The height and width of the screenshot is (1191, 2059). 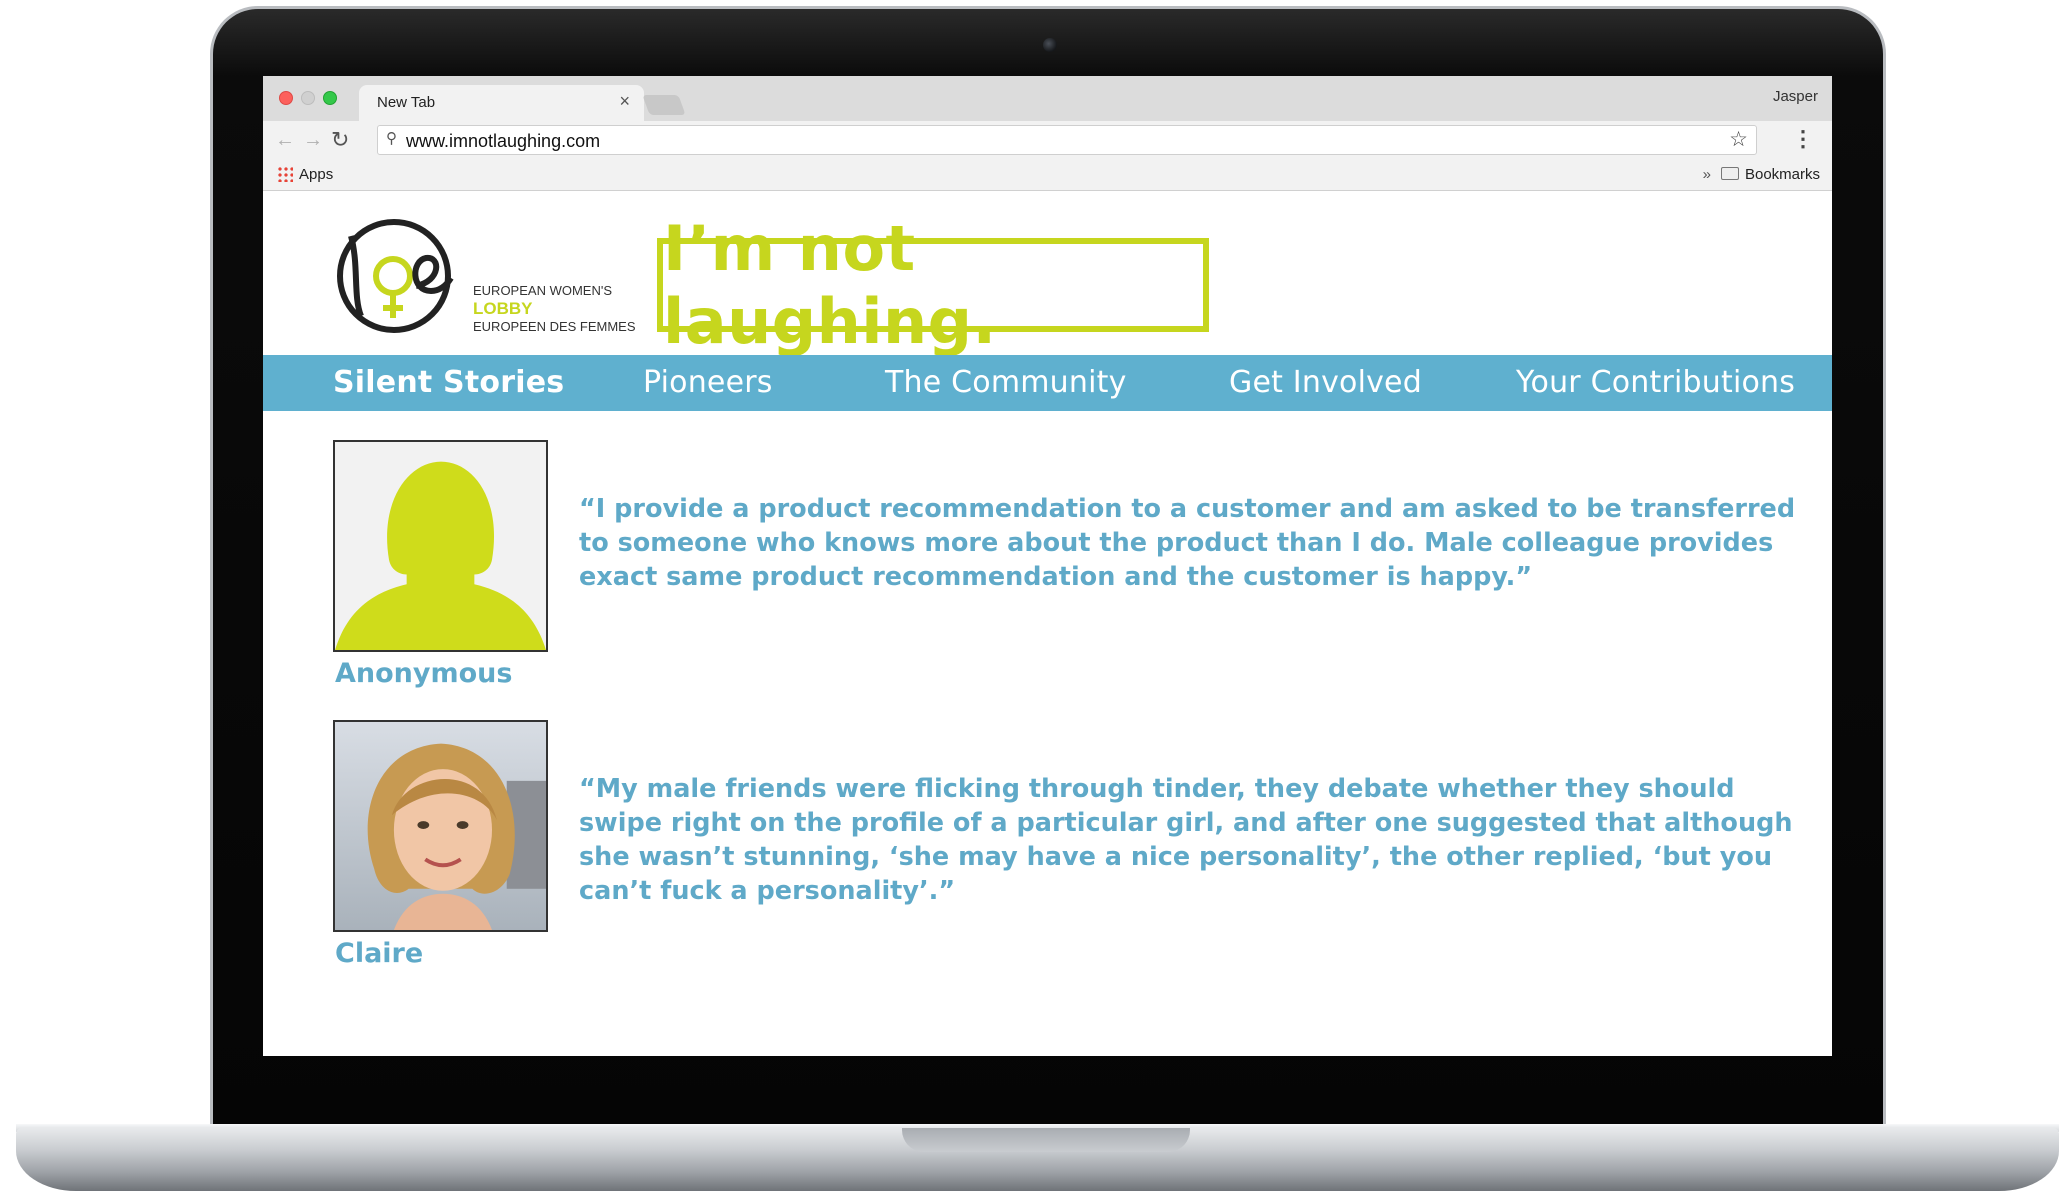 What do you see at coordinates (1707, 174) in the screenshot?
I see `more-bookmarks-icon: »` at bounding box center [1707, 174].